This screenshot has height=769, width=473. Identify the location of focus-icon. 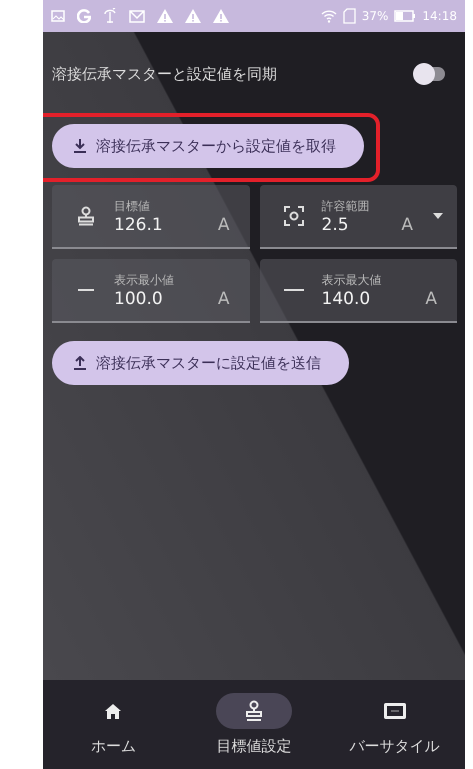
(294, 216).